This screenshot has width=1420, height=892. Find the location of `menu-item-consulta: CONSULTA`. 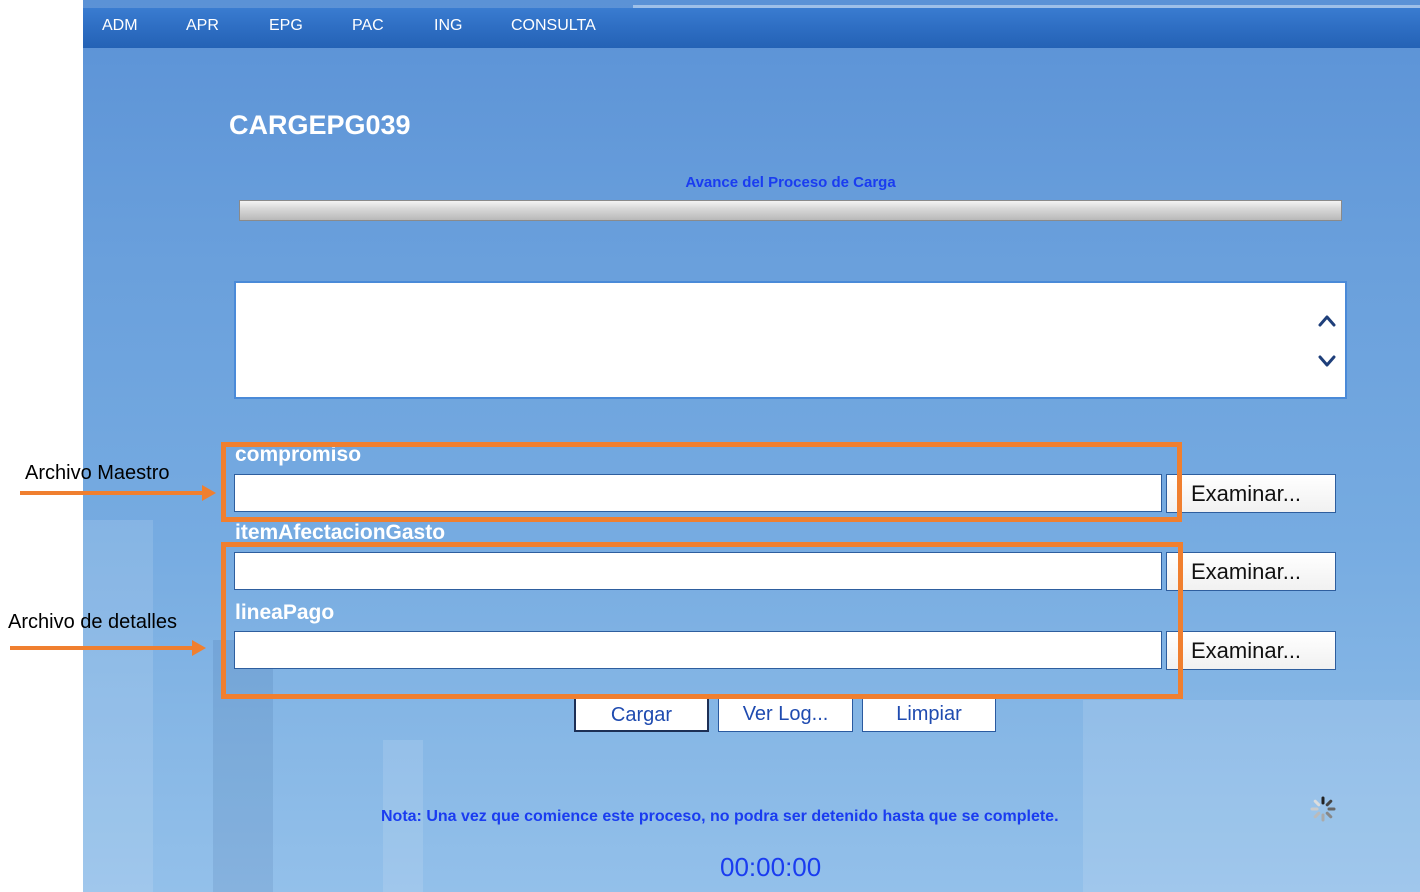

menu-item-consulta: CONSULTA is located at coordinates (553, 26).